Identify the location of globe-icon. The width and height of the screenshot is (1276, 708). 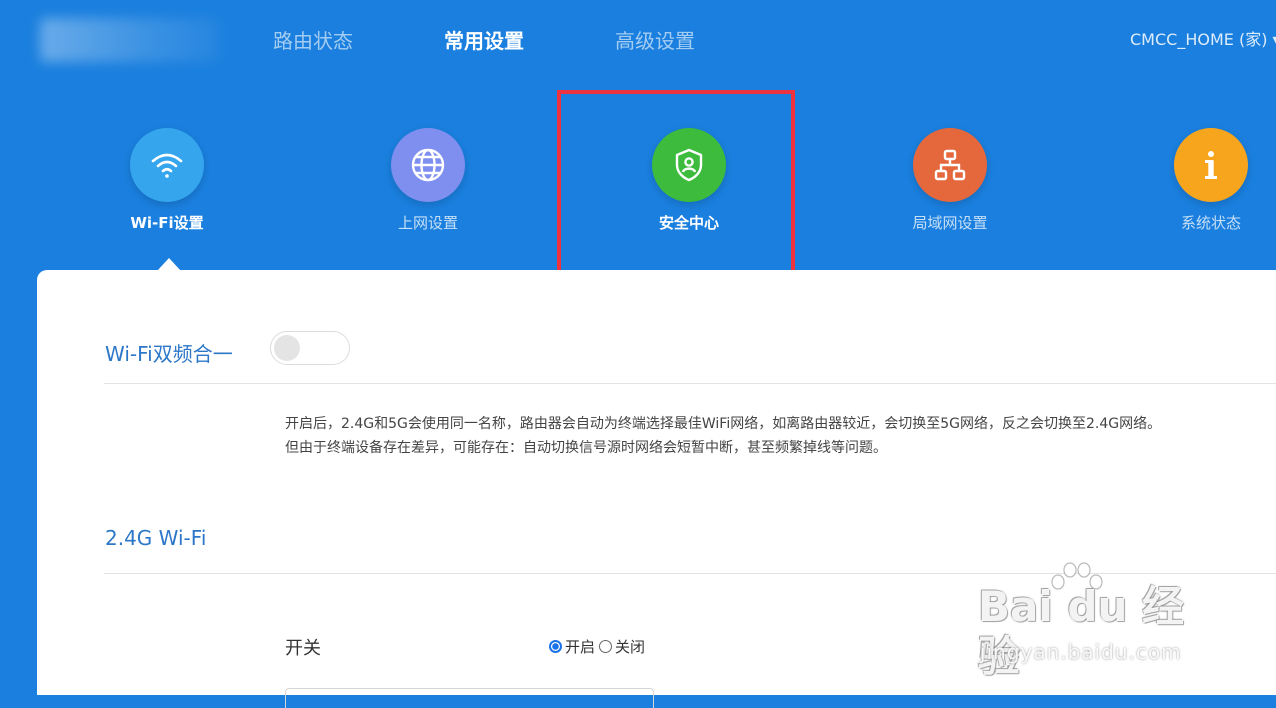
(428, 165).